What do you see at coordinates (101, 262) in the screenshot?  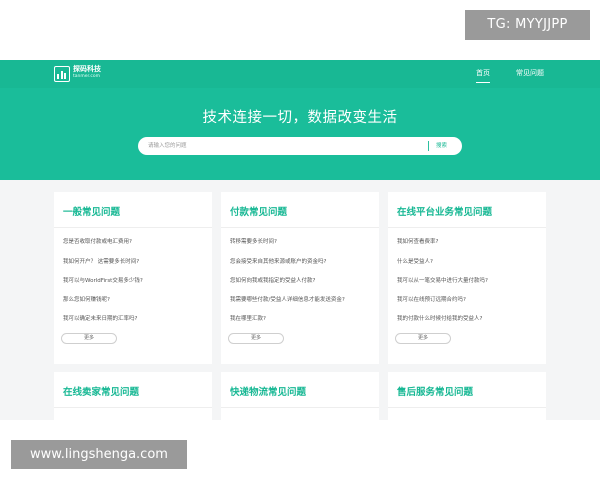 I see `question-link: 我如何开户？ 这需要多长时间?` at bounding box center [101, 262].